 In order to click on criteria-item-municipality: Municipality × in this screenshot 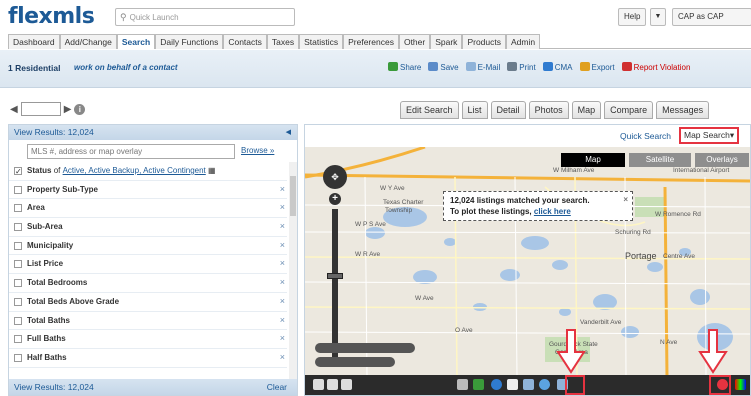, I will do `click(148, 246)`.